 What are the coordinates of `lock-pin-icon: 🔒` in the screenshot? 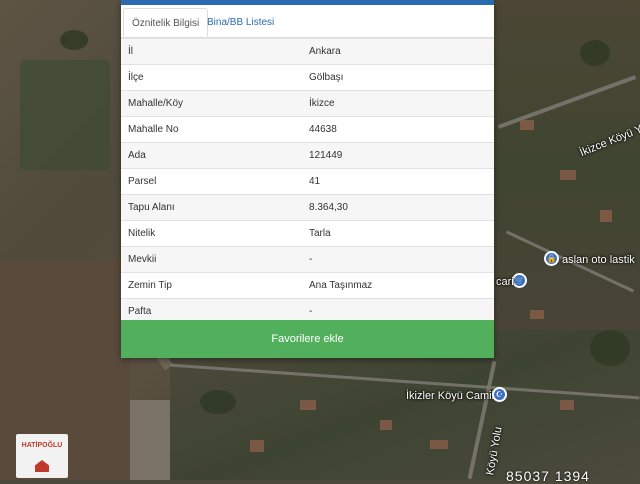 It's located at (551, 258).